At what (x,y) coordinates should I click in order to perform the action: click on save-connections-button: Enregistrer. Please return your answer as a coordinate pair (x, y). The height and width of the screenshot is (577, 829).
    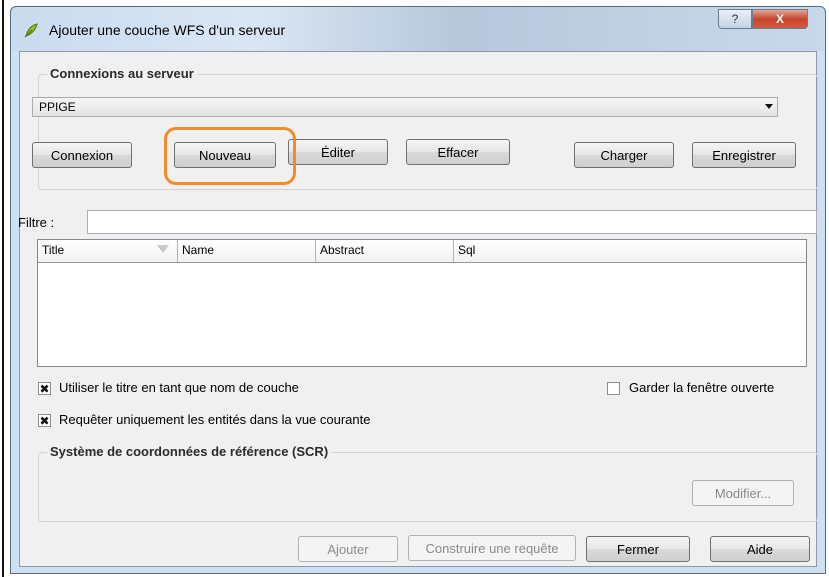
    Looking at the image, I should click on (744, 155).